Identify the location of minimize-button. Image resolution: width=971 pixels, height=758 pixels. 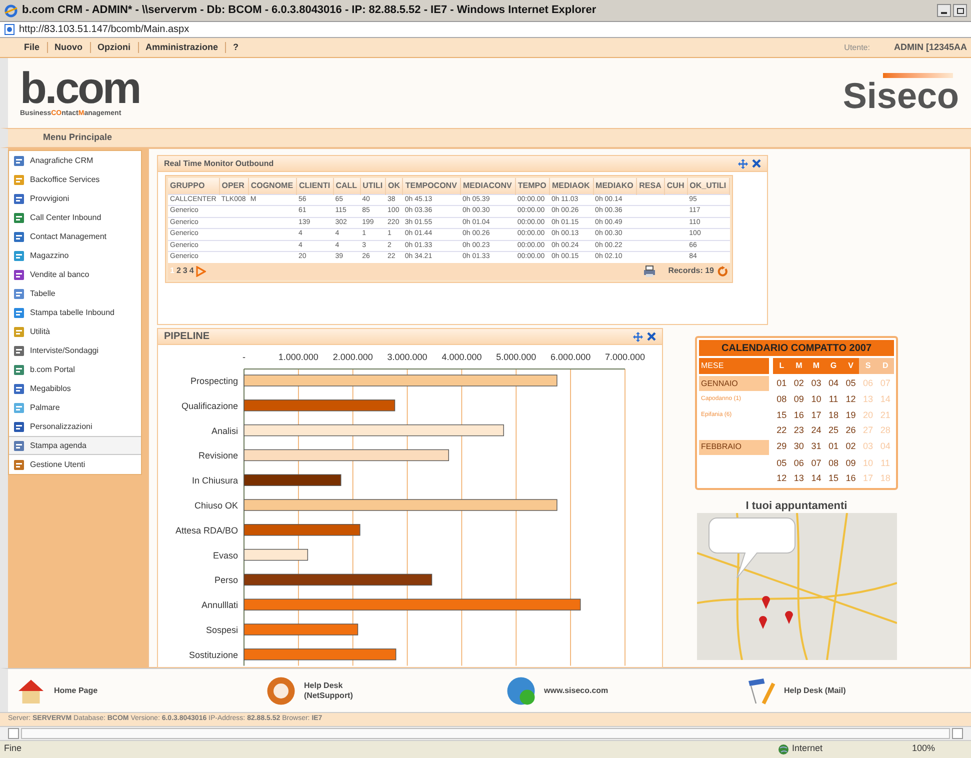
(944, 10).